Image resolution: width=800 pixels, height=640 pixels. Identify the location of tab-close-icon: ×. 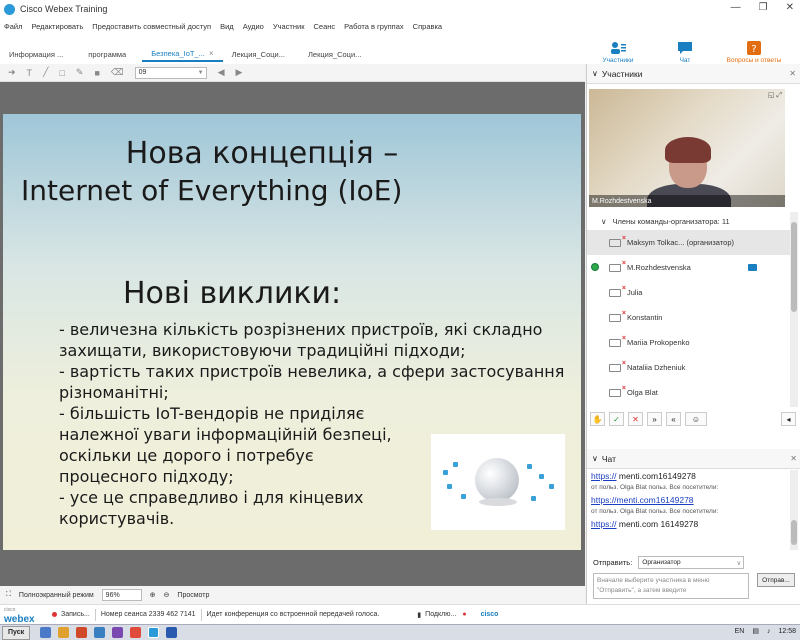
(211, 53).